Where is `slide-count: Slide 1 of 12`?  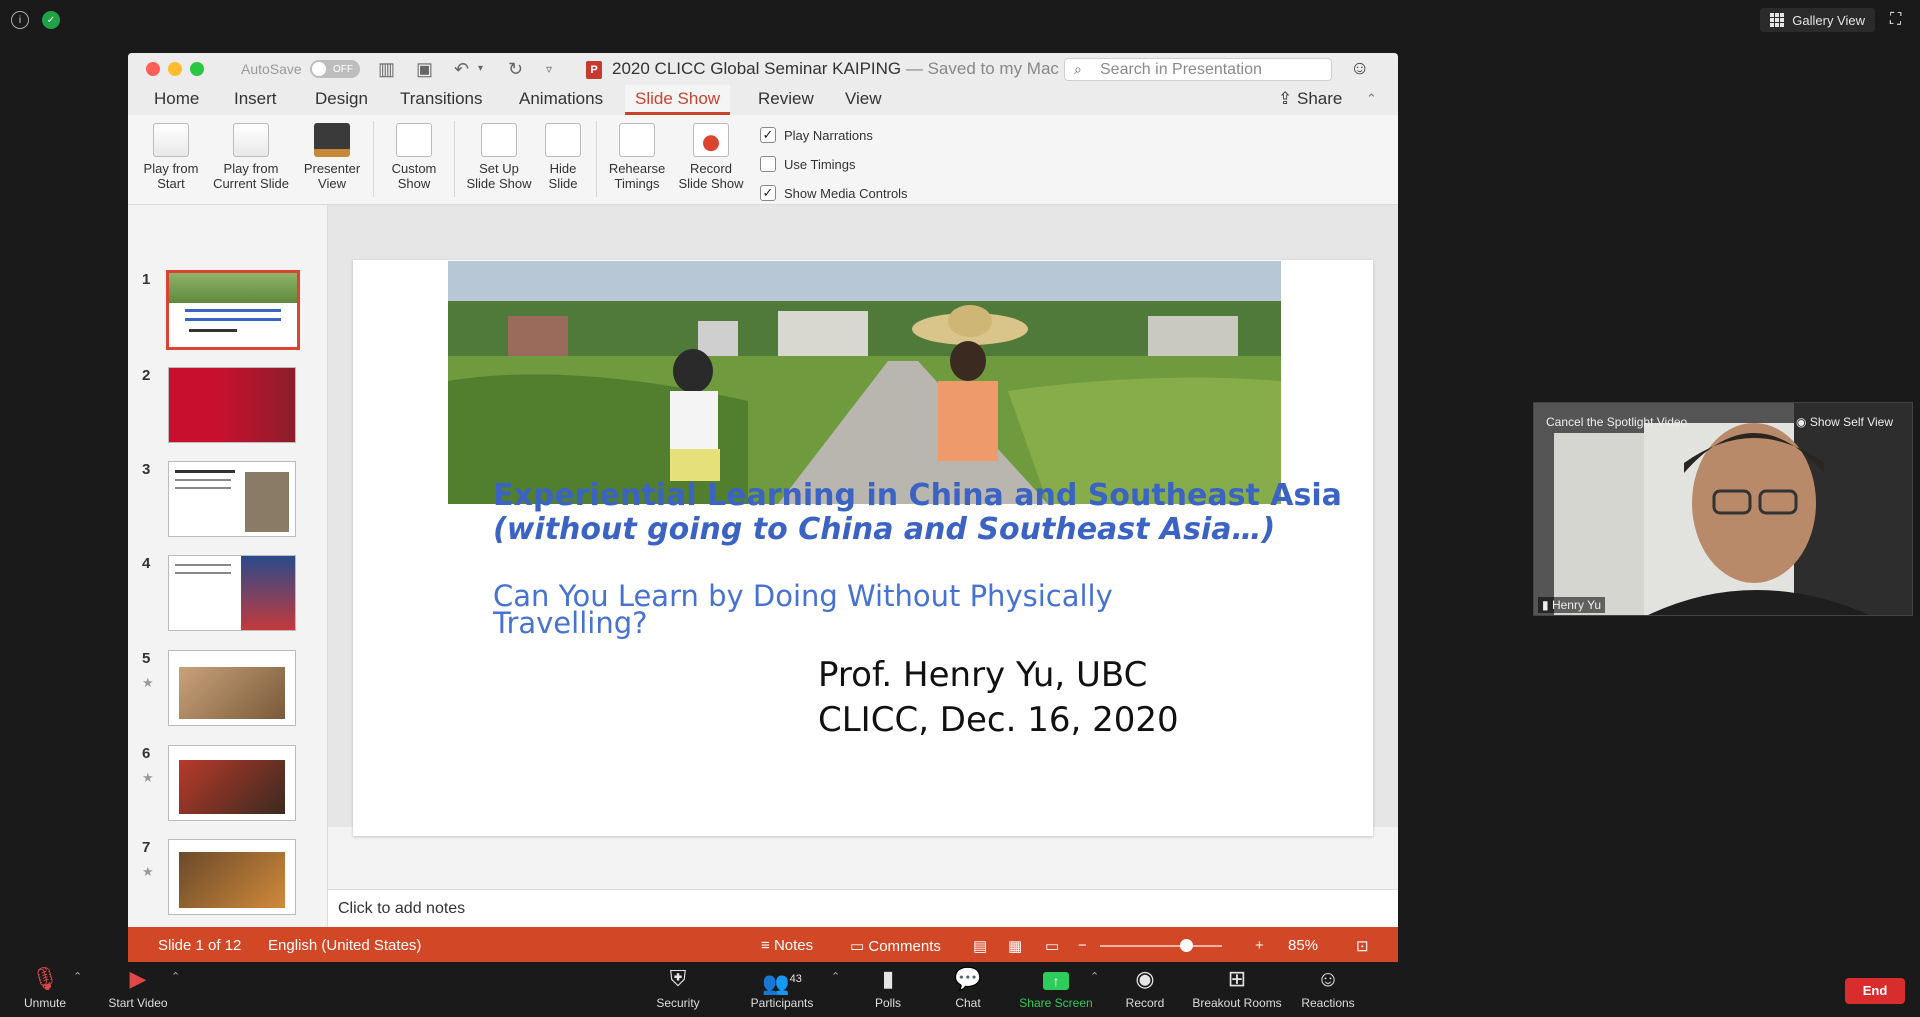
slide-count: Slide 1 of 12 is located at coordinates (200, 945).